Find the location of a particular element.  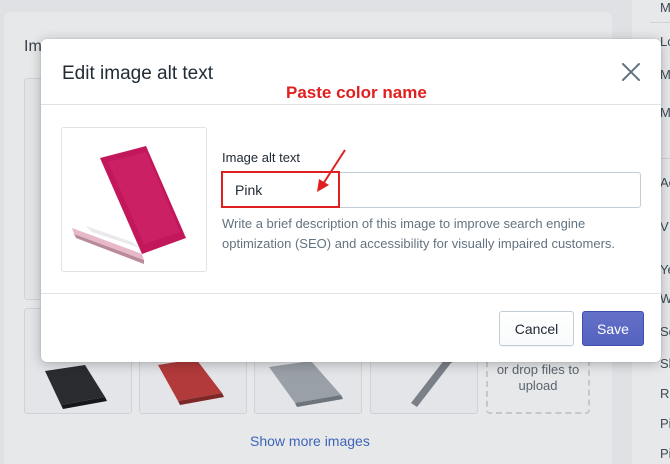

laptop-pink-image is located at coordinates (129, 205).